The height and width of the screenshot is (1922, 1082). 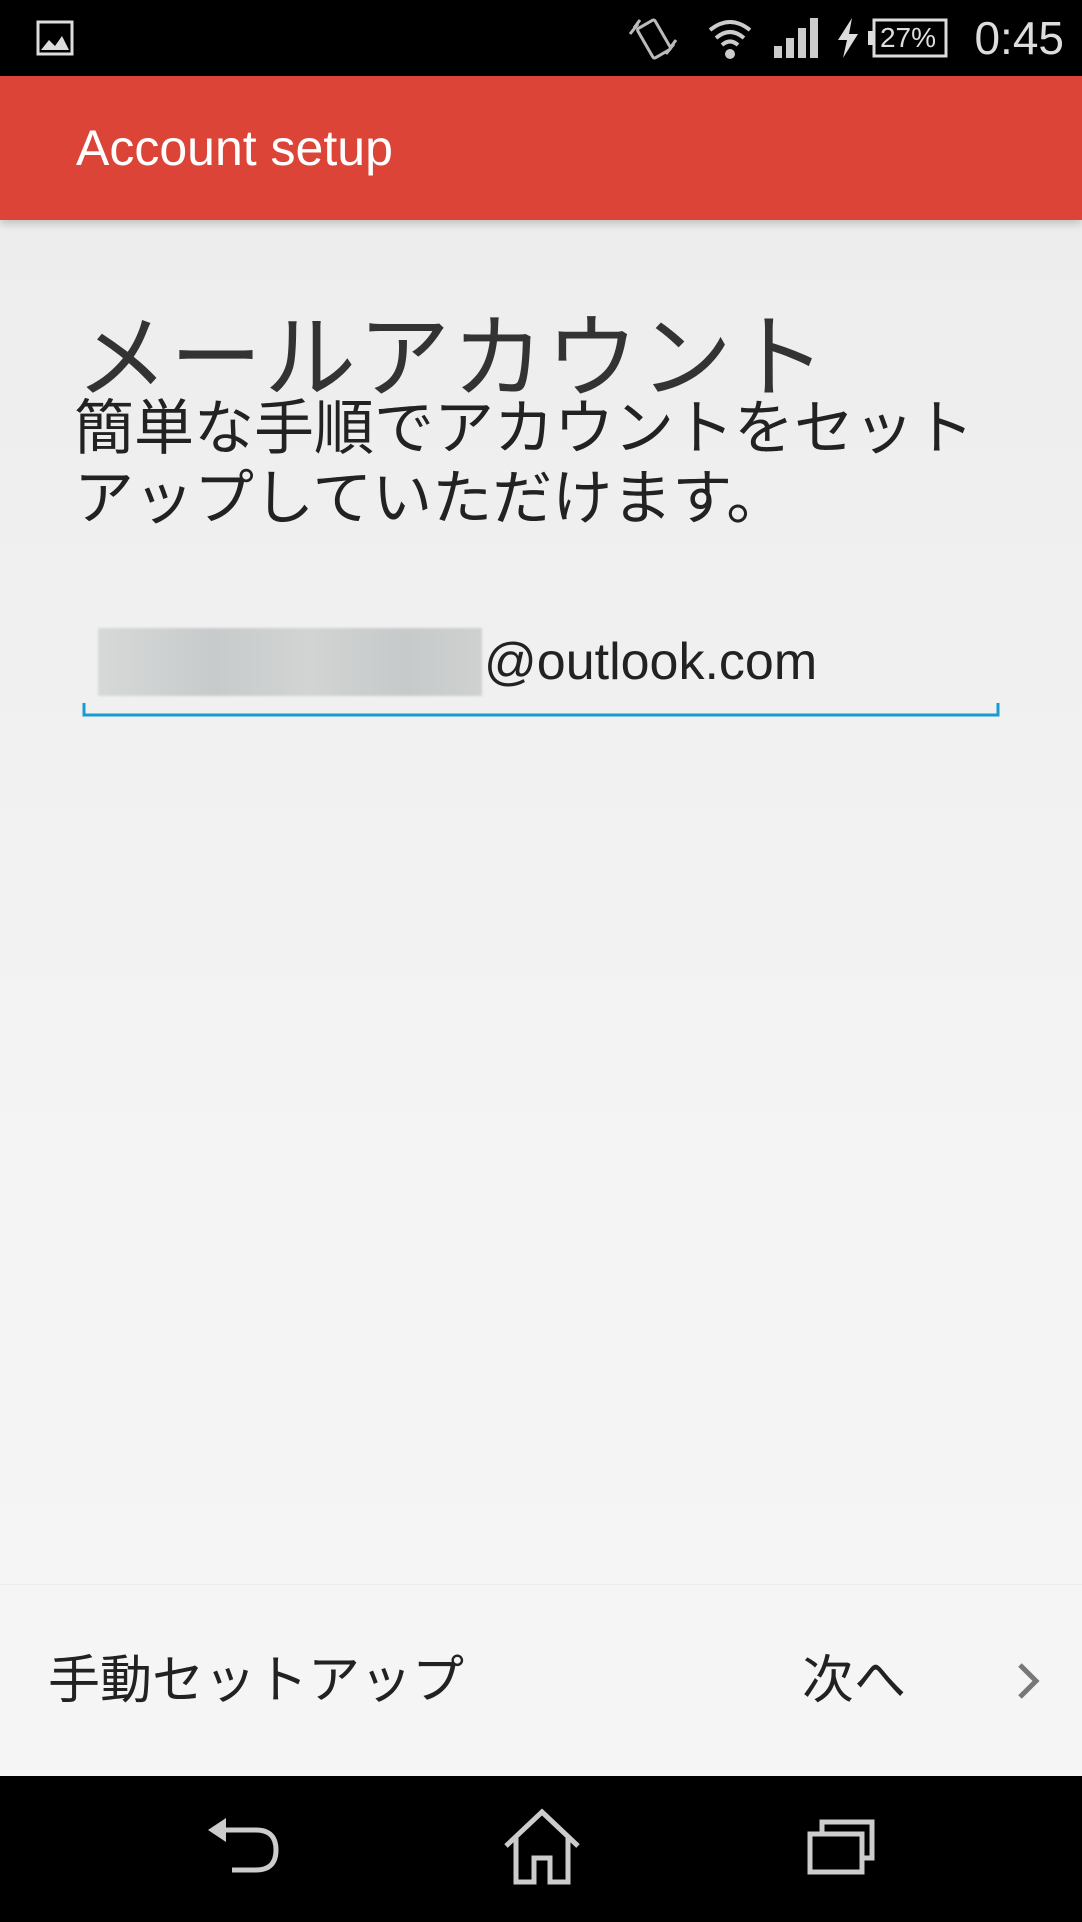 I want to click on back-icon, so click(x=244, y=1849).